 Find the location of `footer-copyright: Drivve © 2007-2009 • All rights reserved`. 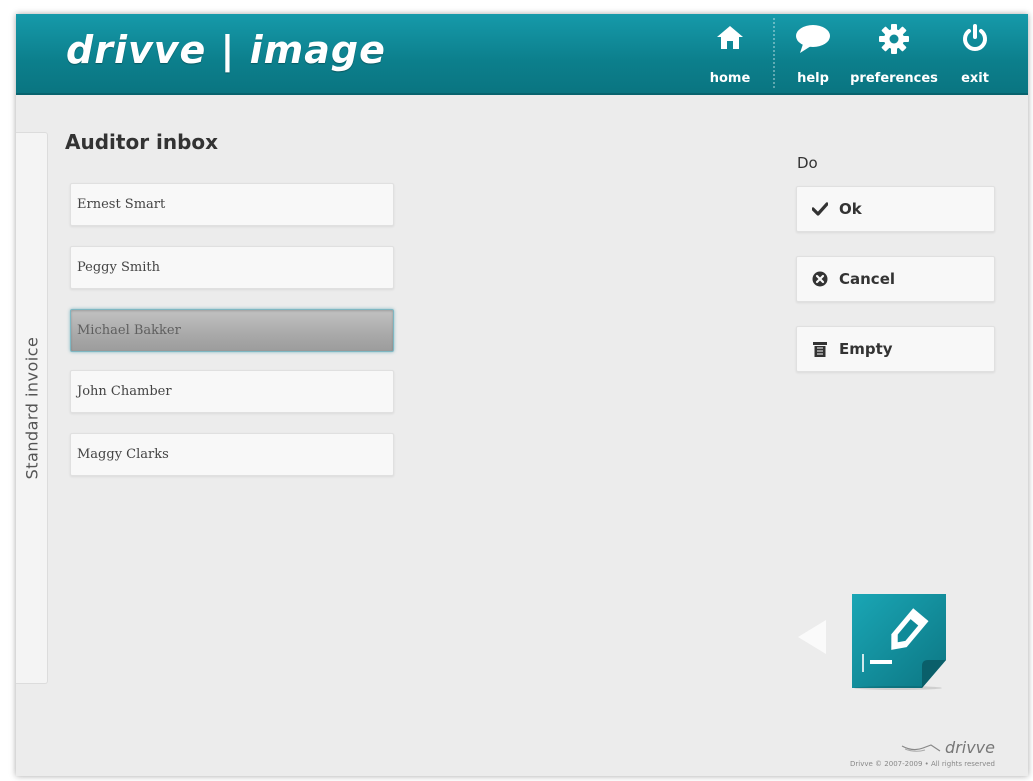

footer-copyright: Drivve © 2007-2009 • All rights reserved is located at coordinates (922, 764).